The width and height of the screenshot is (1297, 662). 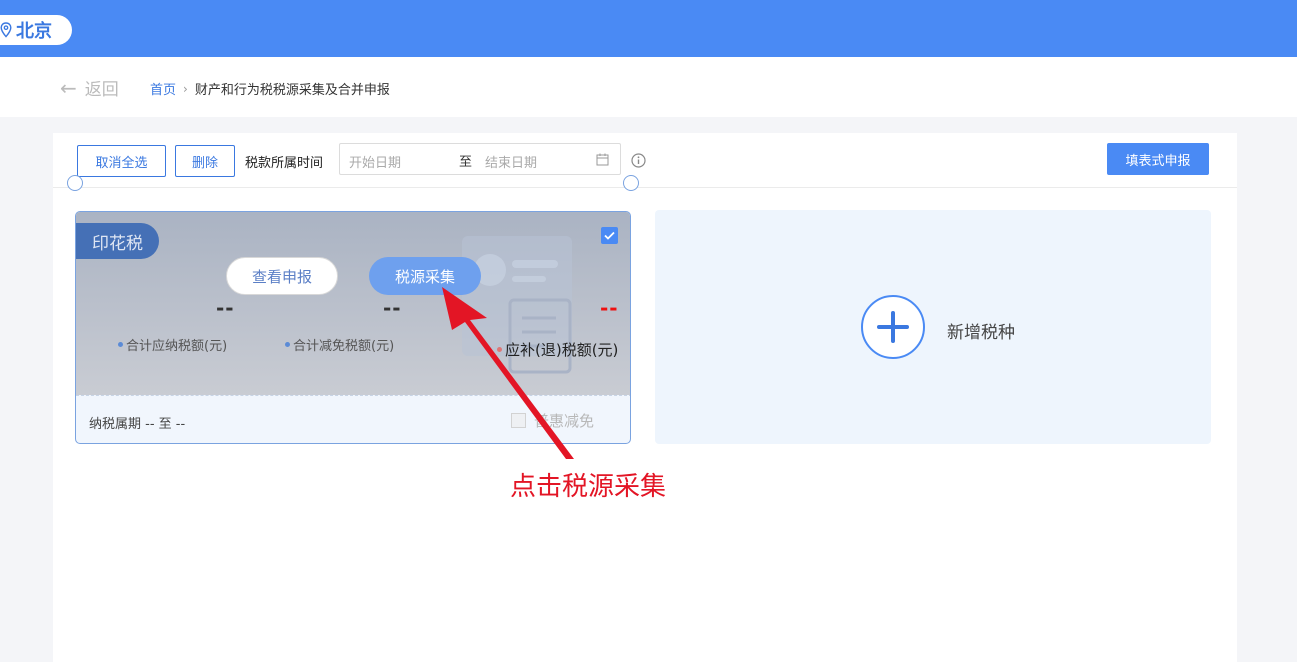 What do you see at coordinates (518, 420) in the screenshot?
I see `checkbox-box` at bounding box center [518, 420].